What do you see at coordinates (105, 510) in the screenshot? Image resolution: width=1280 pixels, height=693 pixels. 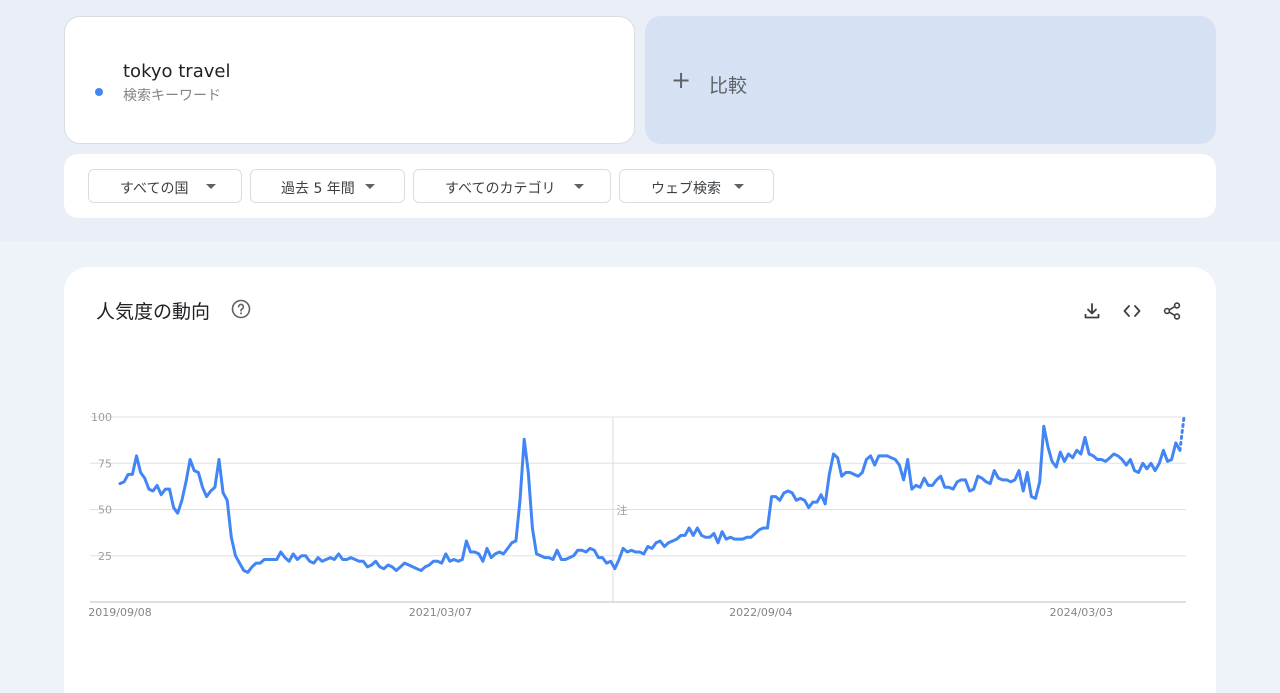 I see `y-tick-label: 50` at bounding box center [105, 510].